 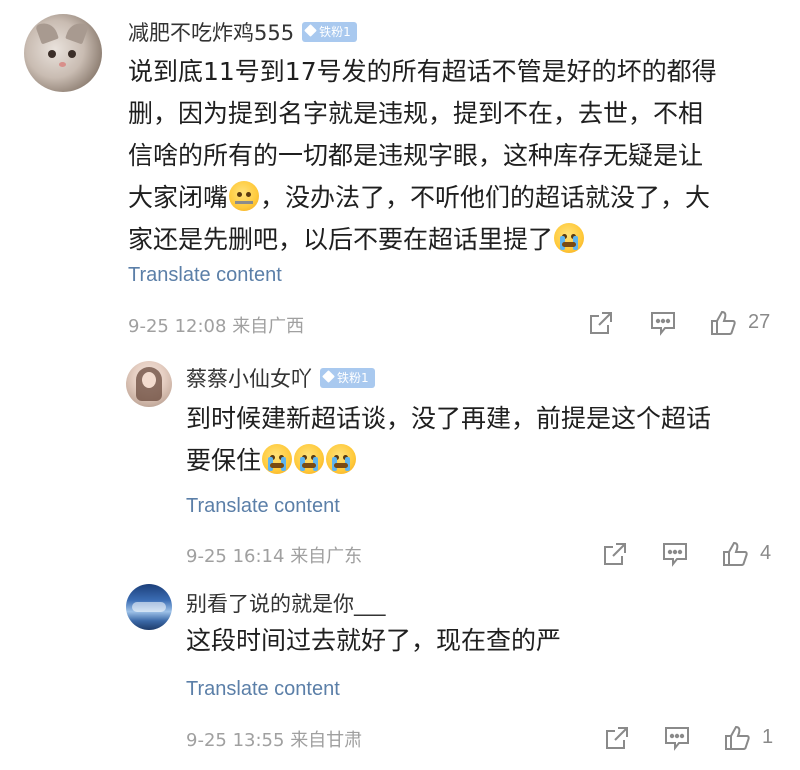 What do you see at coordinates (326, 740) in the screenshot?
I see `location: 来自甘肃` at bounding box center [326, 740].